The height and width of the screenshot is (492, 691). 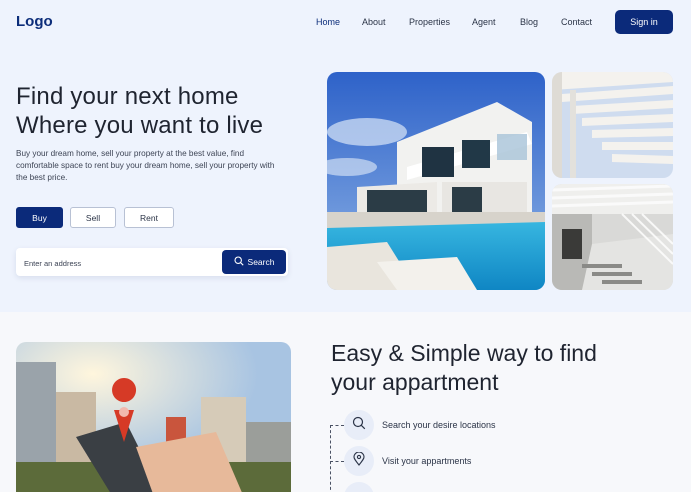 What do you see at coordinates (484, 22) in the screenshot?
I see `nav-agent: Agent` at bounding box center [484, 22].